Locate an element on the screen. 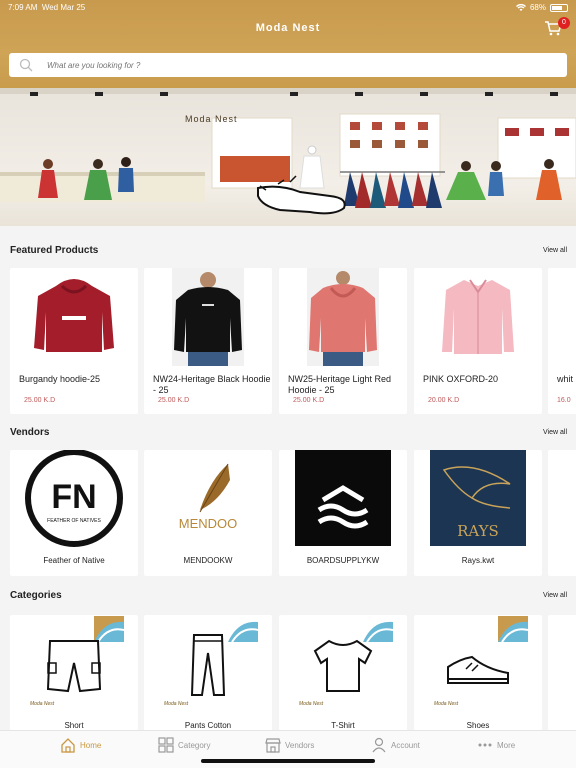 The height and width of the screenshot is (768, 576). search-input is located at coordinates (287, 65).